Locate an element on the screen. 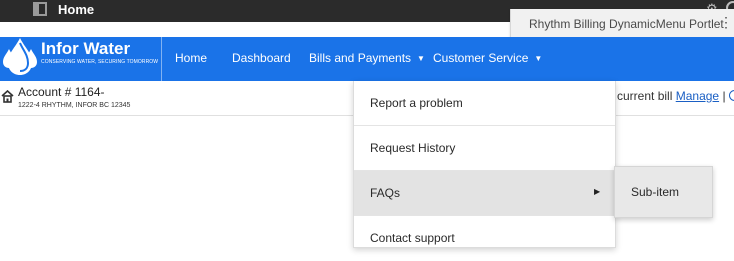 Image resolution: width=734 pixels, height=261 pixels. info-icon is located at coordinates (731, 95).